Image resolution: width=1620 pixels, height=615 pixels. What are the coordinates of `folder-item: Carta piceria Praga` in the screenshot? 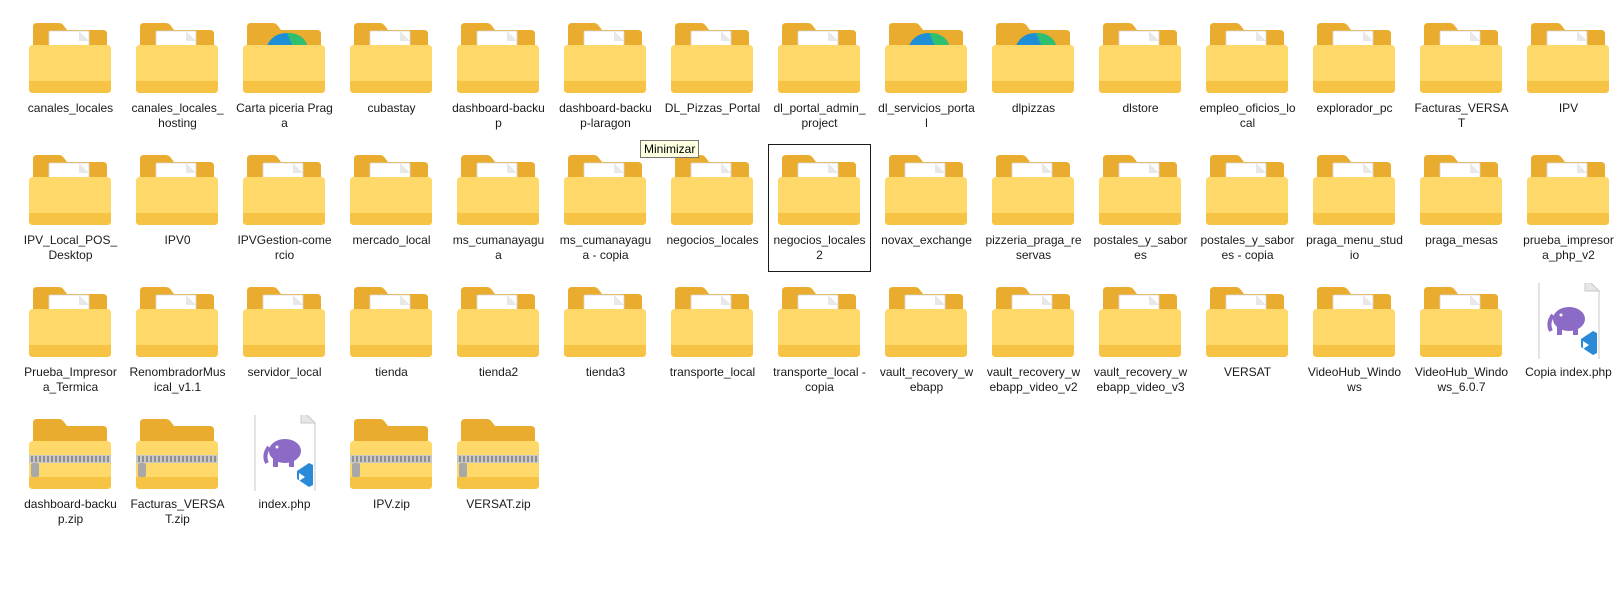 It's located at (284, 76).